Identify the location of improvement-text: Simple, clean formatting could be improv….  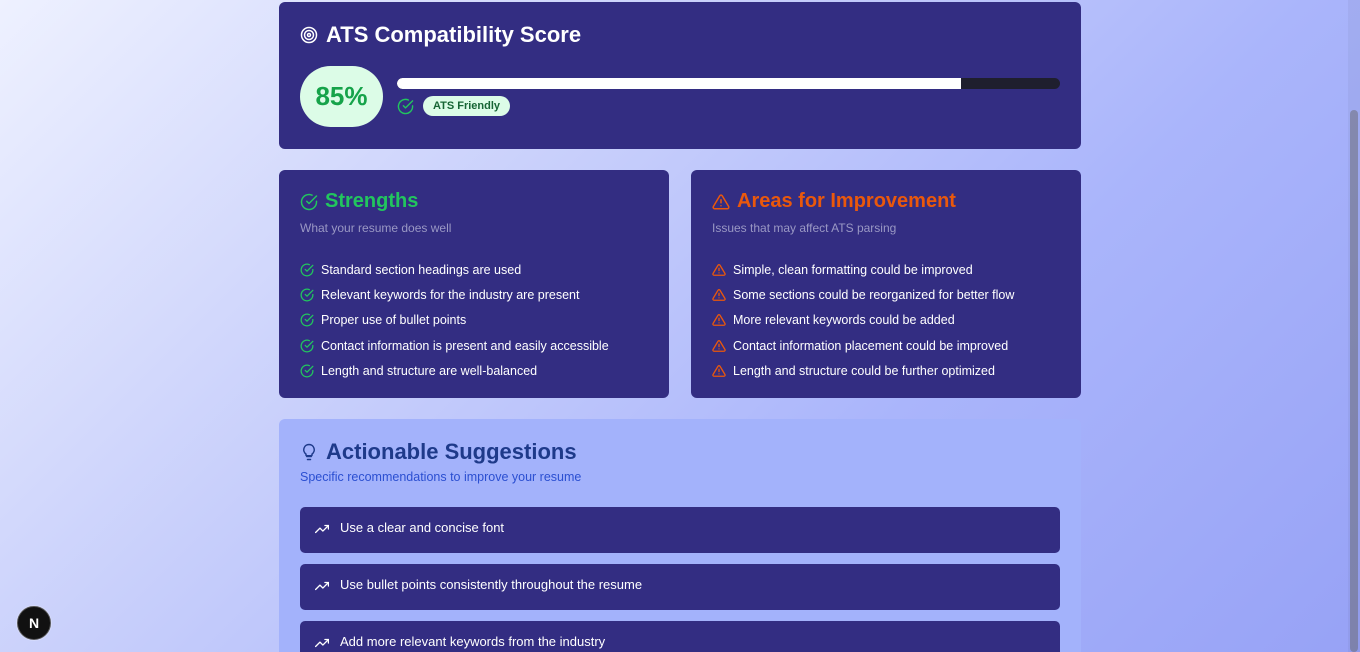
(853, 269).